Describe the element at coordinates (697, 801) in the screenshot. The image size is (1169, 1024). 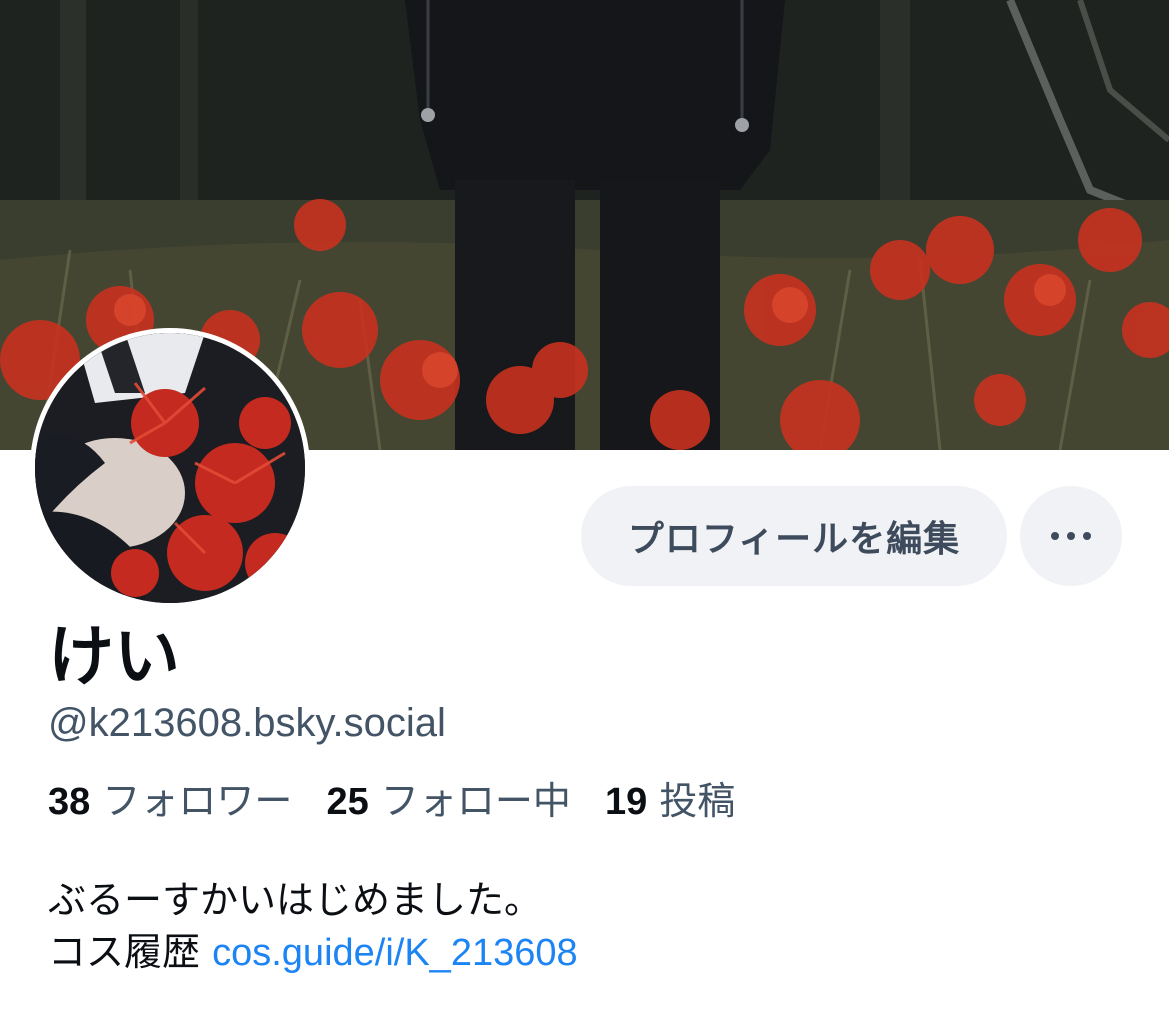
I see `posts-label: 投稿` at that location.